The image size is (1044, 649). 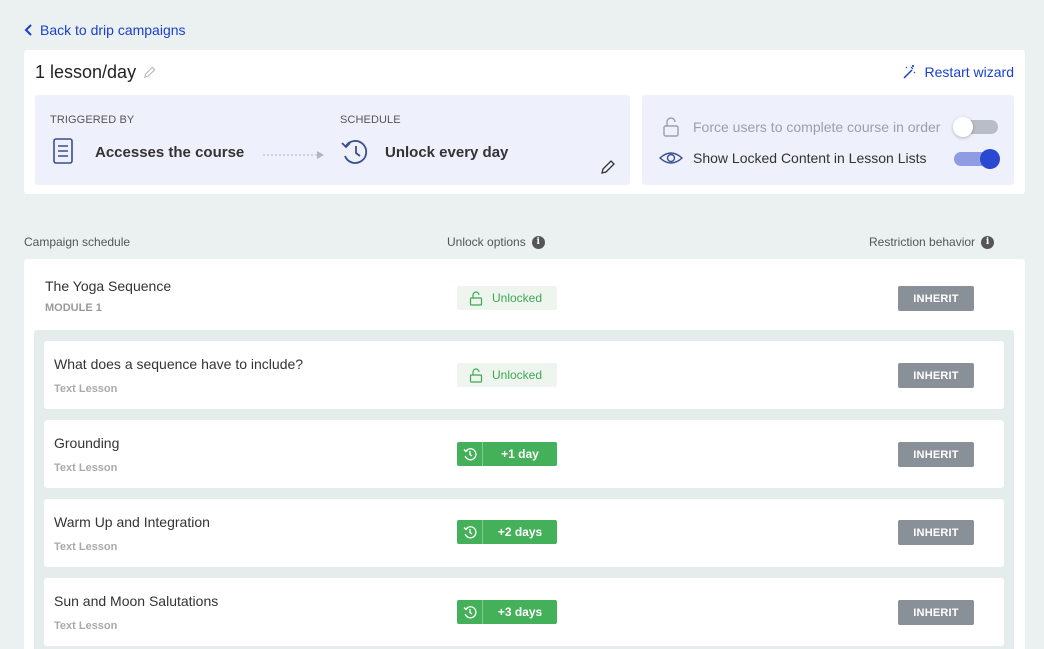 What do you see at coordinates (909, 72) in the screenshot?
I see `magic-wand-icon` at bounding box center [909, 72].